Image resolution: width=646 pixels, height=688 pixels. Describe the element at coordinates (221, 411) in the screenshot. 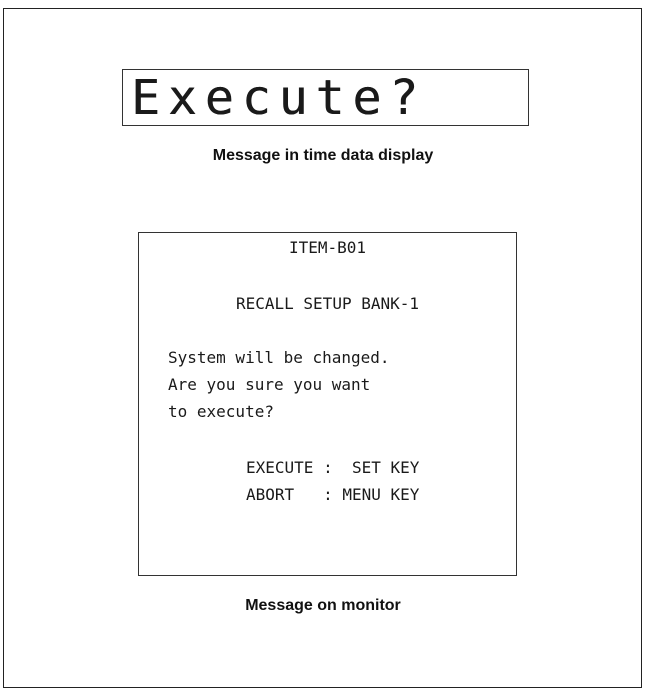

I see `monitor-message-line: to execute?` at that location.